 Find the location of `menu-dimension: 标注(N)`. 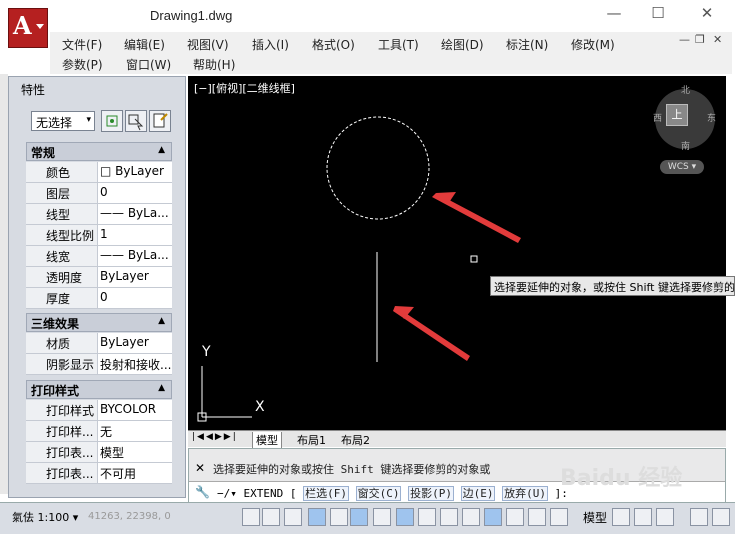

menu-dimension: 标注(N) is located at coordinates (527, 44).